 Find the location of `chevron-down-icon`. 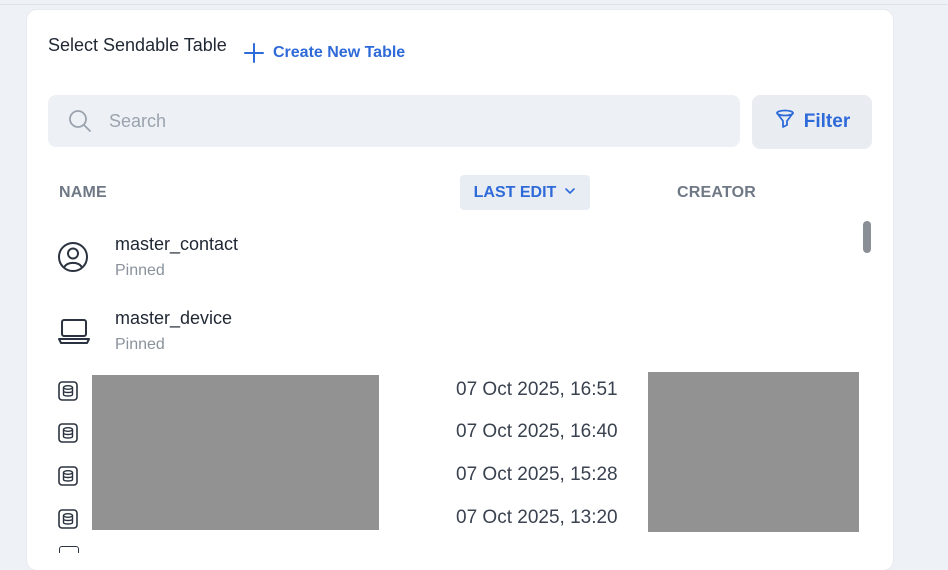

chevron-down-icon is located at coordinates (570, 193).